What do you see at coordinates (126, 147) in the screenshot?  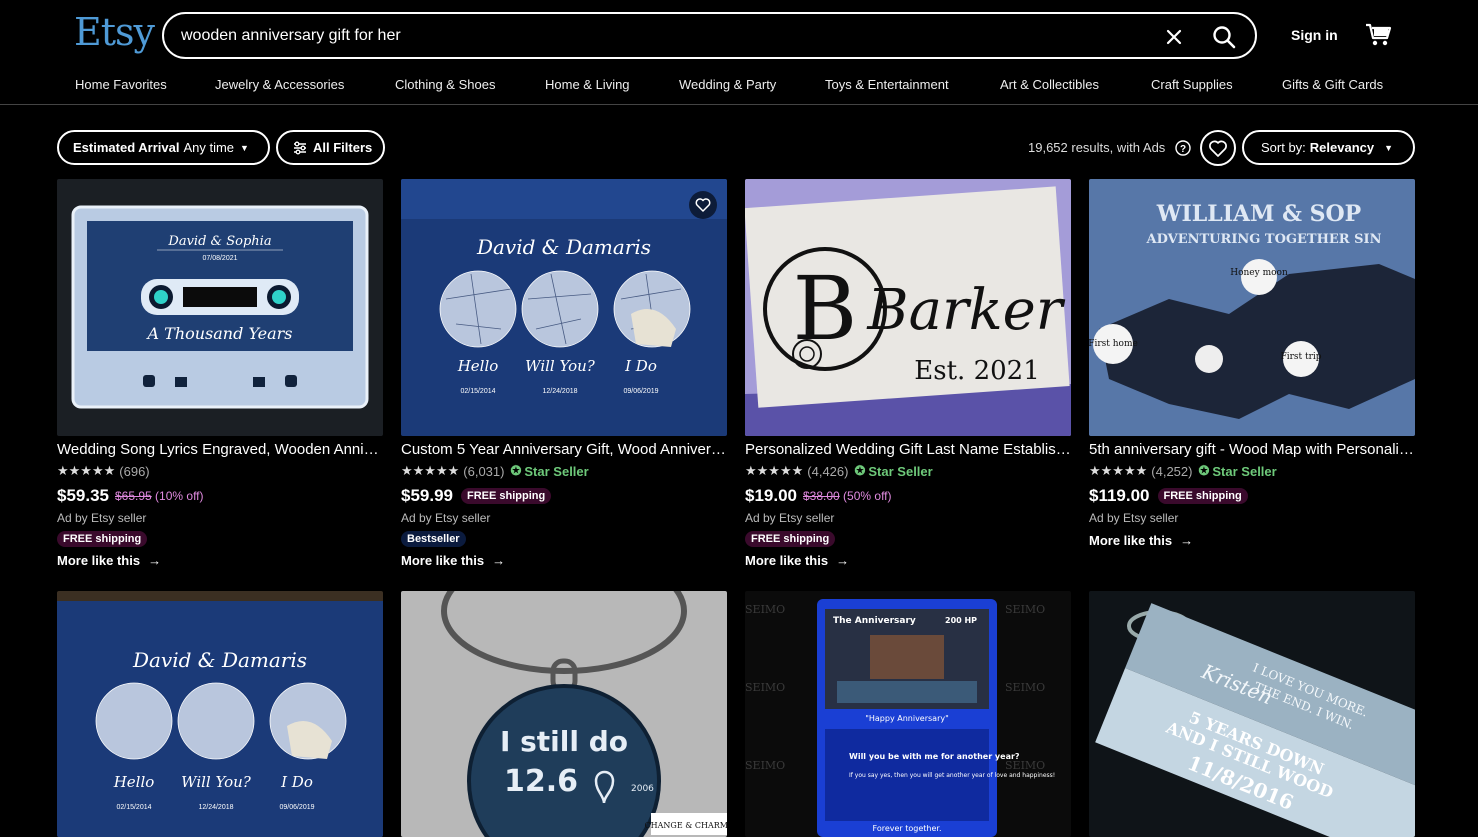 I see `arrival-label: Estimated Arrival` at bounding box center [126, 147].